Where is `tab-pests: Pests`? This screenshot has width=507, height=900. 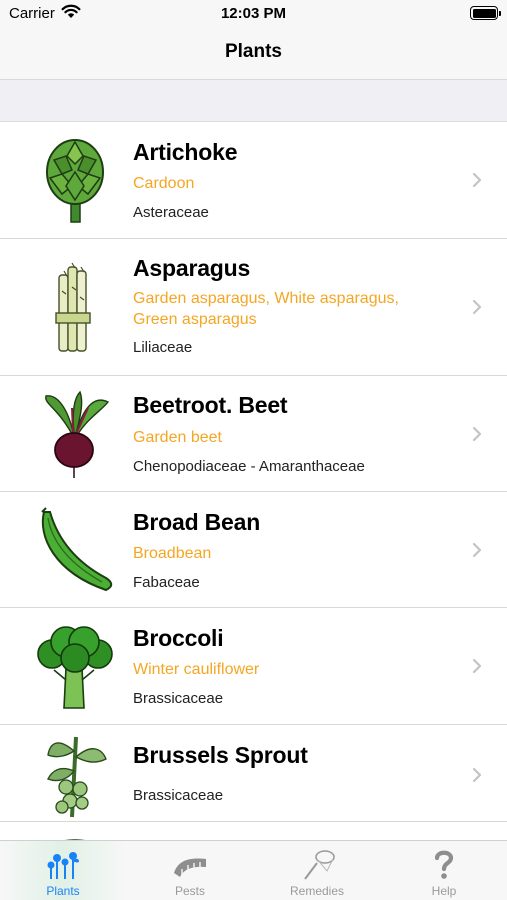 tab-pests: Pests is located at coordinates (190, 870).